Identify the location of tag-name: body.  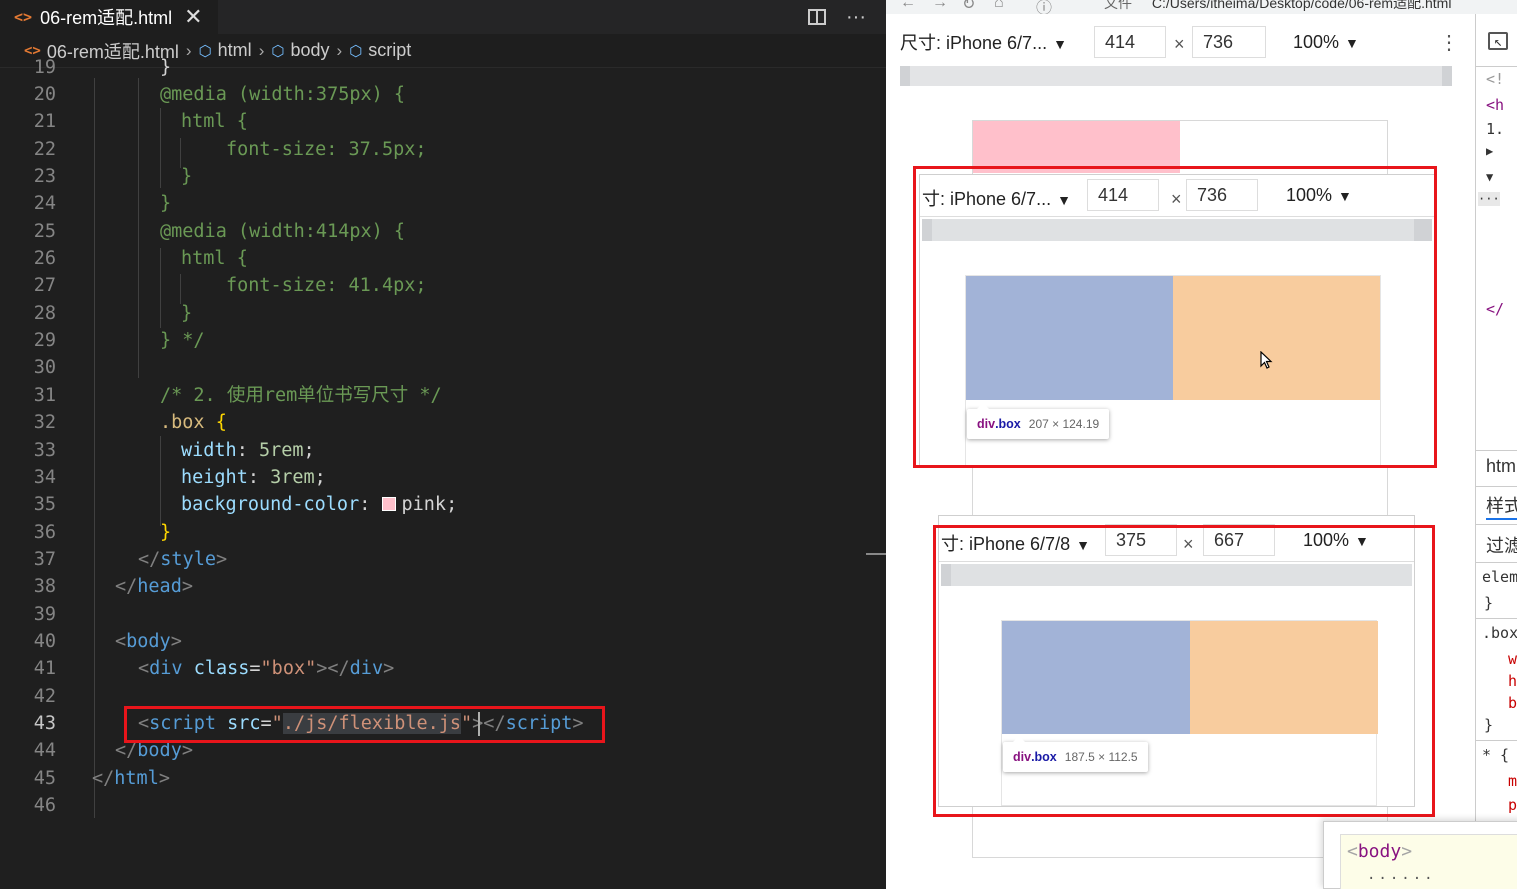
(1379, 851).